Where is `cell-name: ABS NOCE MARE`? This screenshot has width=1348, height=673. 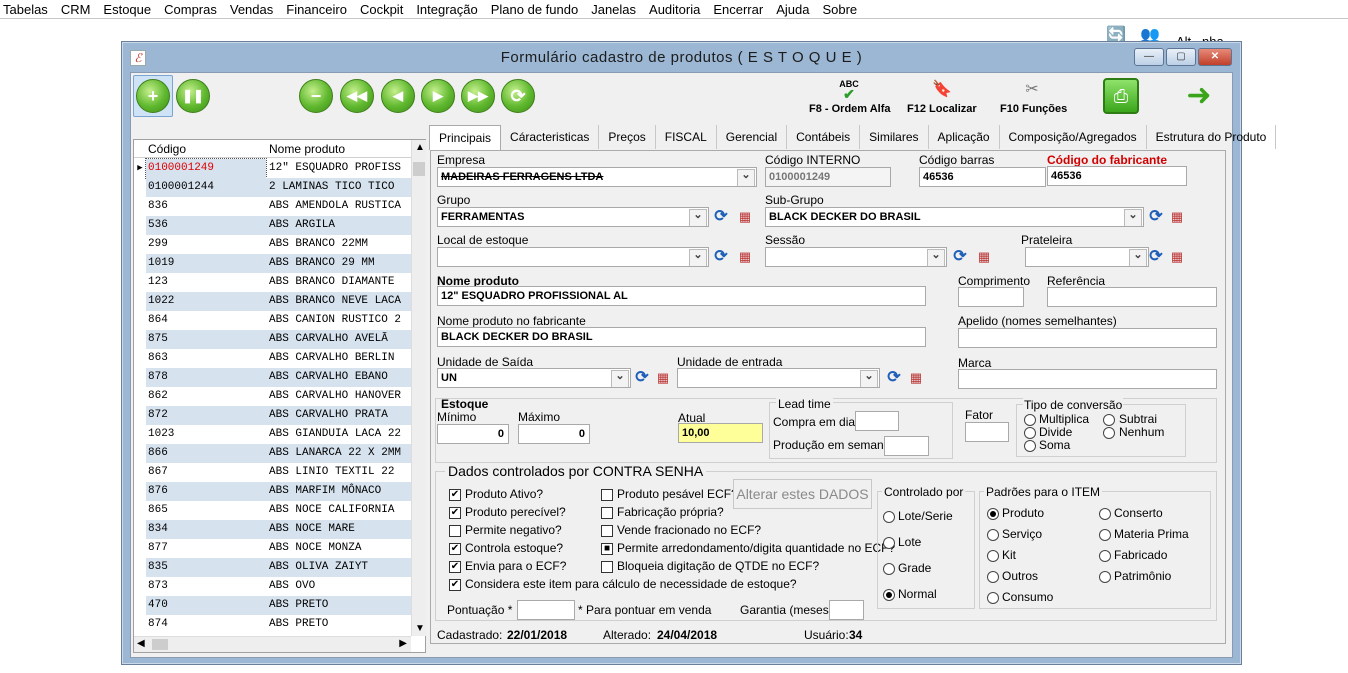 cell-name: ABS NOCE MARE is located at coordinates (338, 529).